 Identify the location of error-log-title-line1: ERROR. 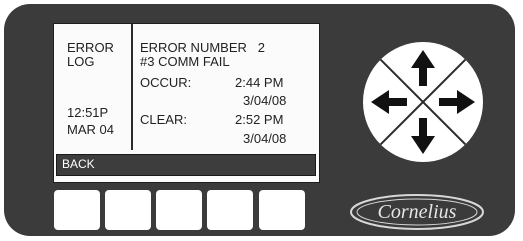
(90, 47).